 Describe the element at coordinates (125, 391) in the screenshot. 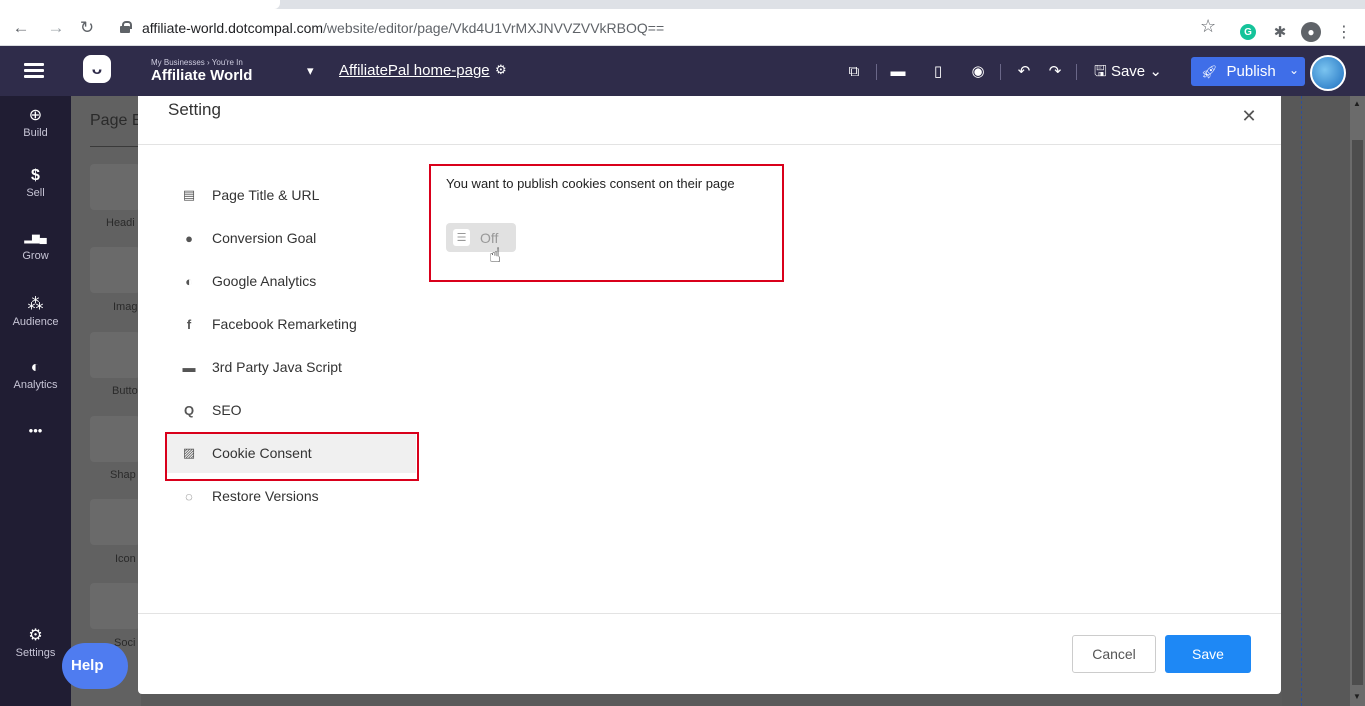

I see `panel-tile-label: Butto` at that location.